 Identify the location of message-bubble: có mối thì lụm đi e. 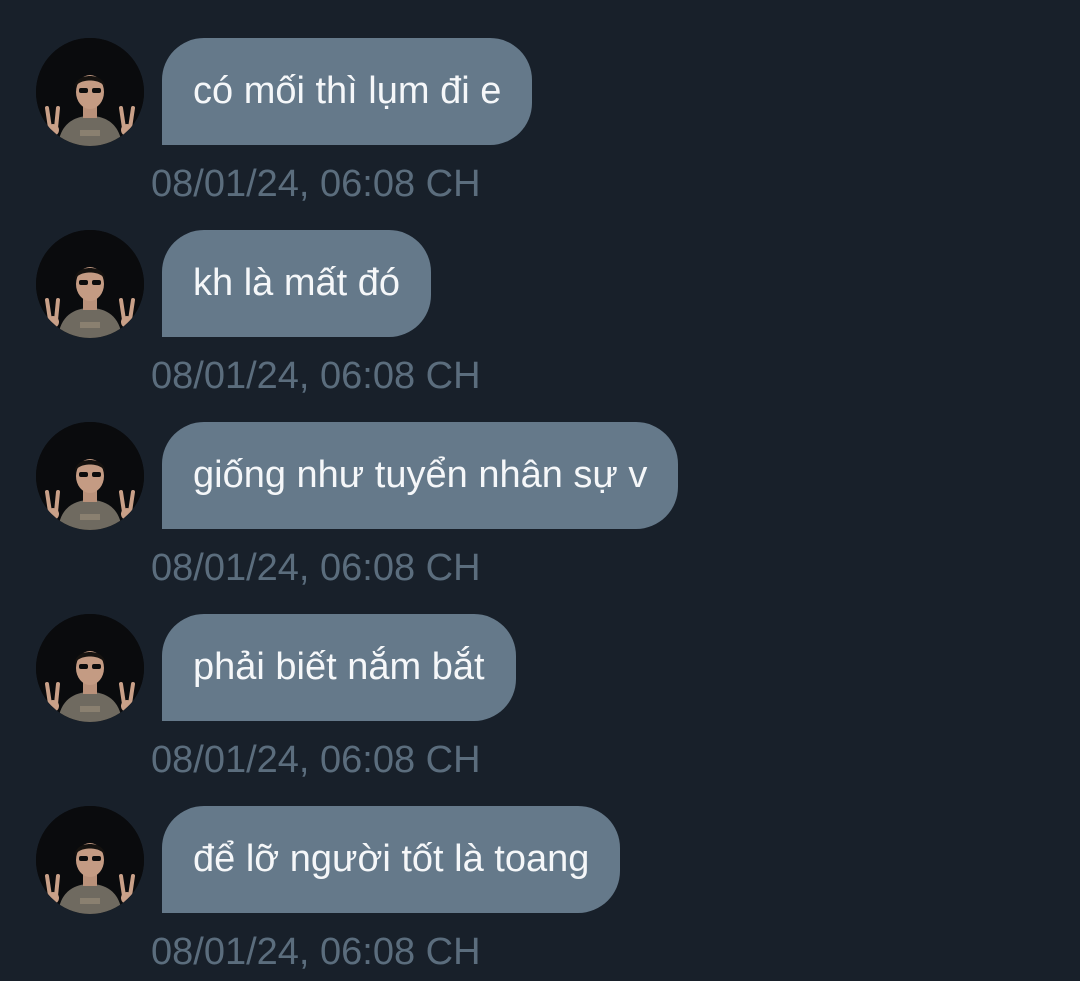
(347, 91).